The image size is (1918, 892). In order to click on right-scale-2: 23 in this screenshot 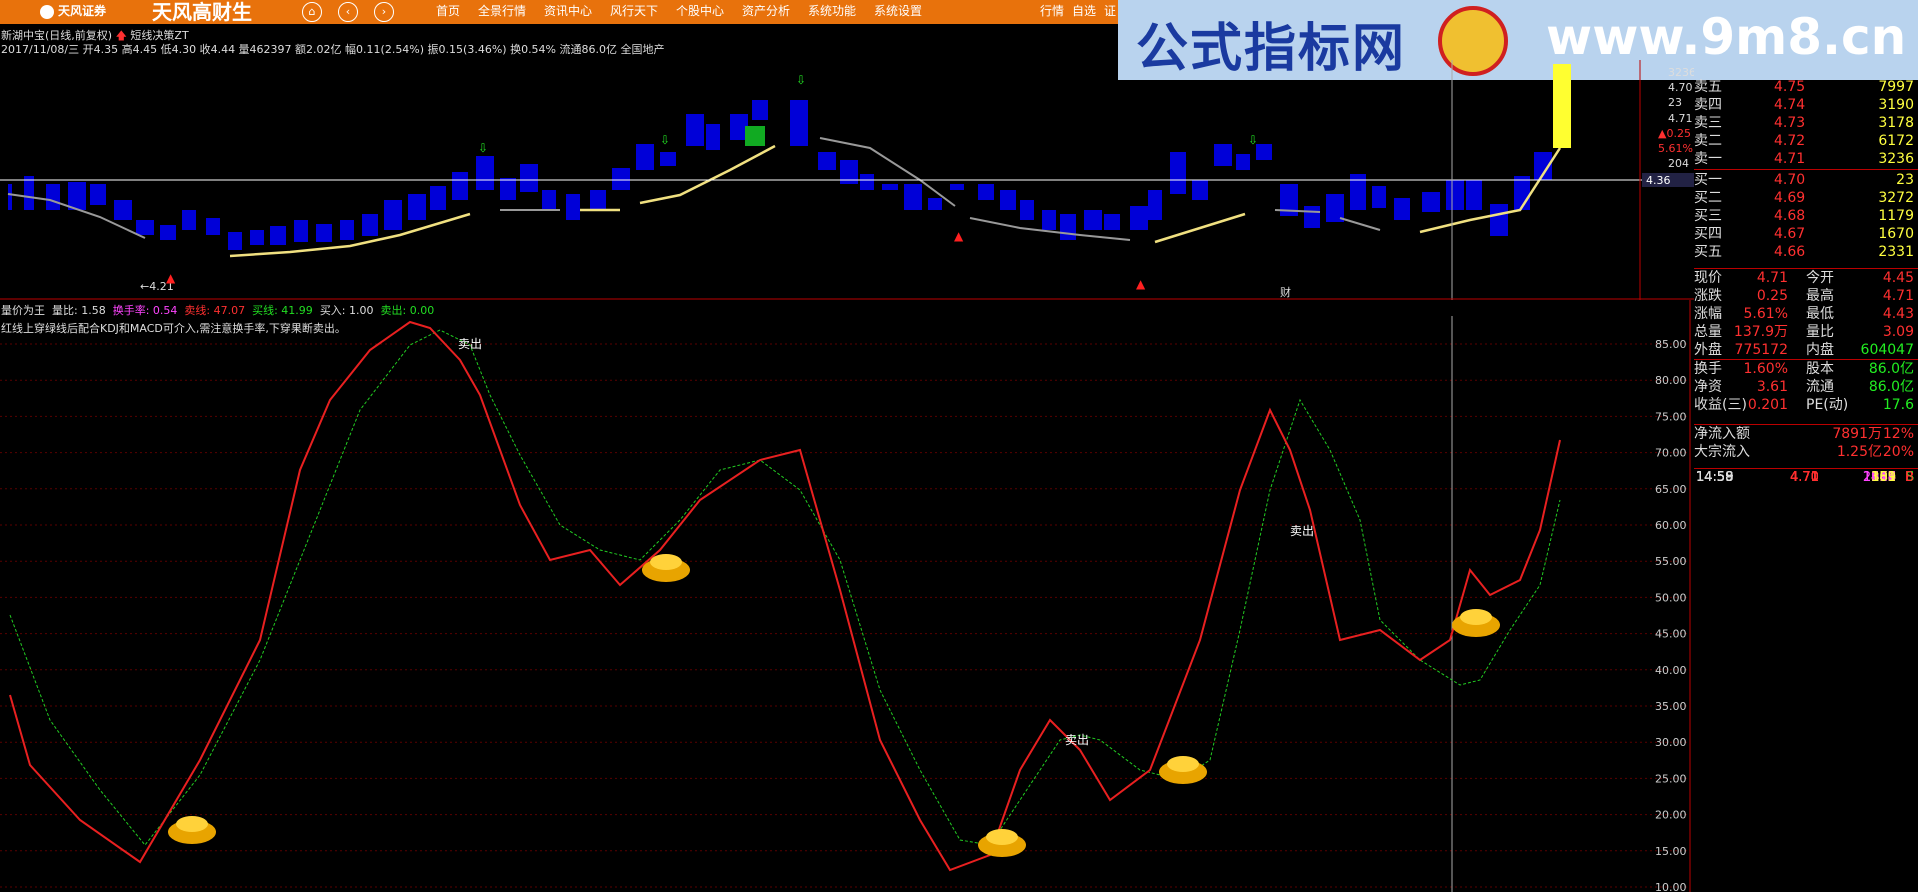, I will do `click(1675, 102)`.